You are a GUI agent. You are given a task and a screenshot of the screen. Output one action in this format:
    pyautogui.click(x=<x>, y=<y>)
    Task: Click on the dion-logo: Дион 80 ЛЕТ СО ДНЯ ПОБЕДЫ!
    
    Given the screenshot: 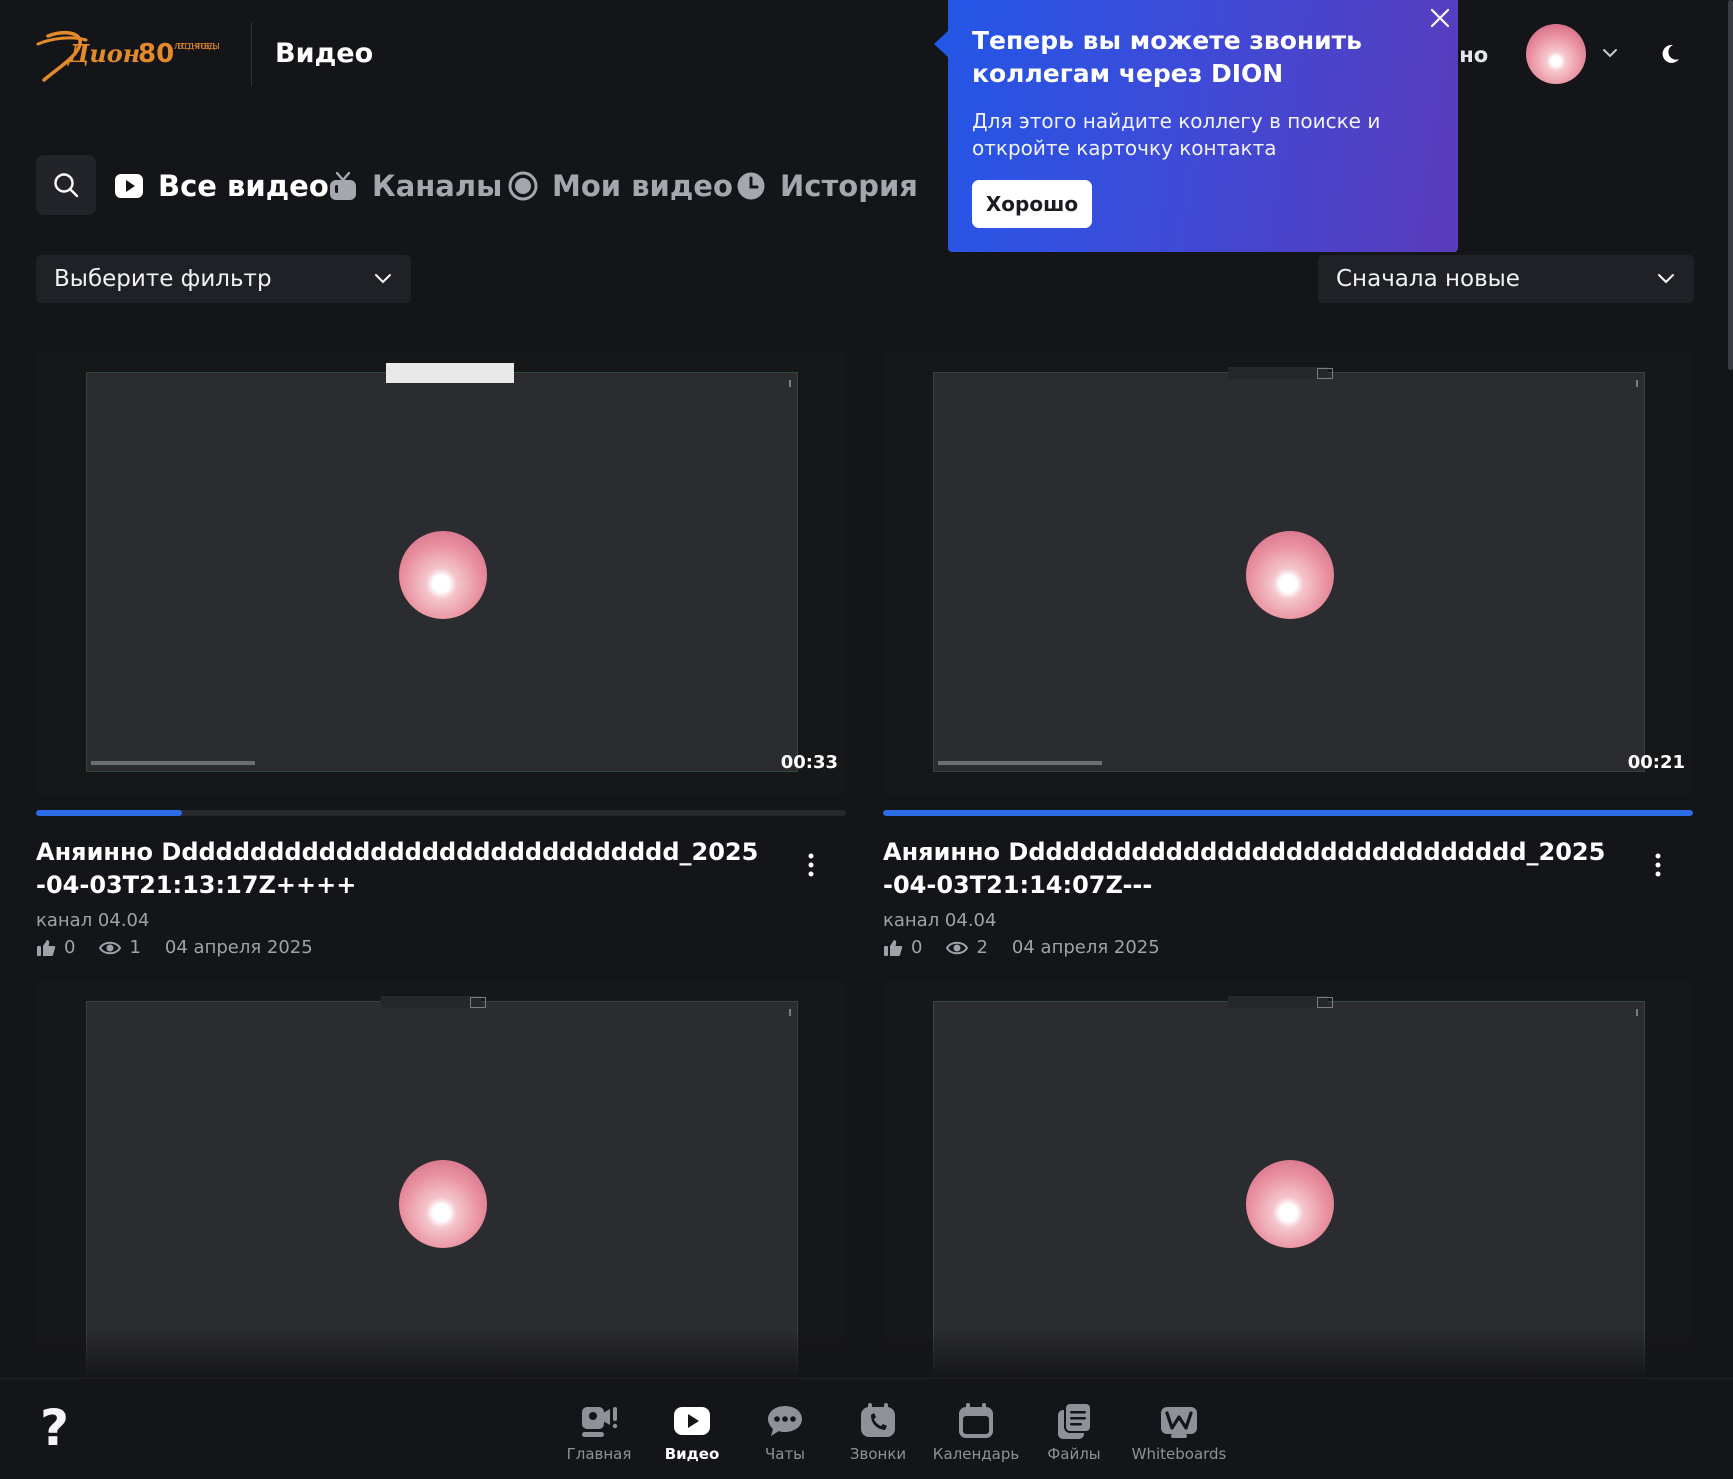 What is the action you would take?
    pyautogui.click(x=129, y=57)
    